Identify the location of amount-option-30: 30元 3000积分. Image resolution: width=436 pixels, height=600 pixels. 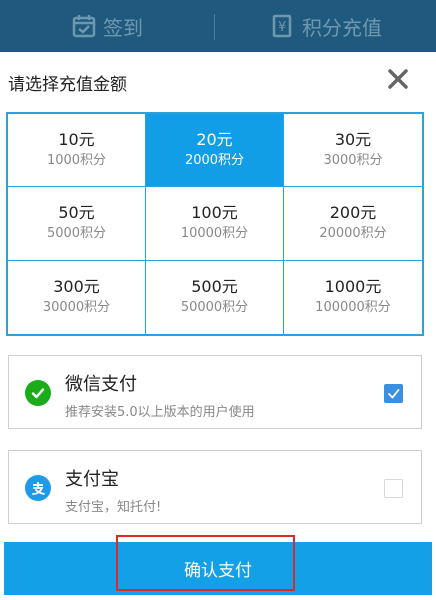
(353, 151).